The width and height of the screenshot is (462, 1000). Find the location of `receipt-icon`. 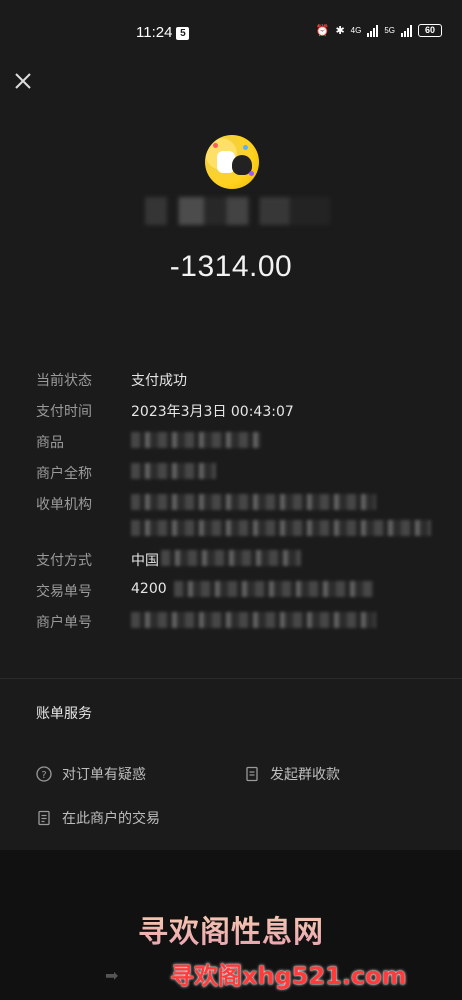

receipt-icon is located at coordinates (44, 818).